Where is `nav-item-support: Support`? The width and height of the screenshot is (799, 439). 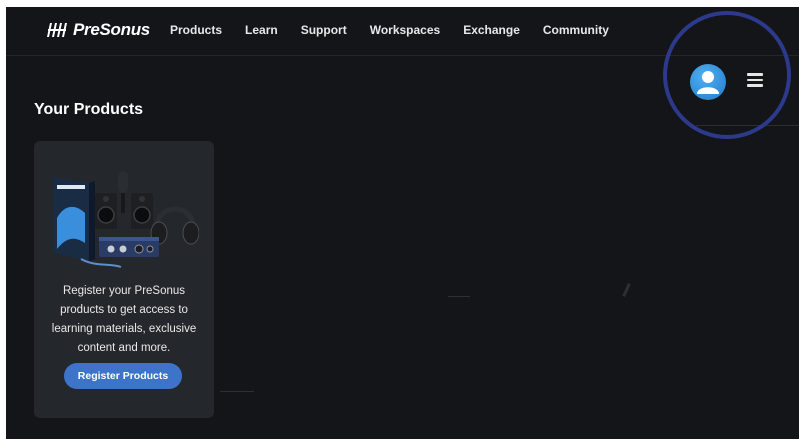
nav-item-support: Support is located at coordinates (324, 30).